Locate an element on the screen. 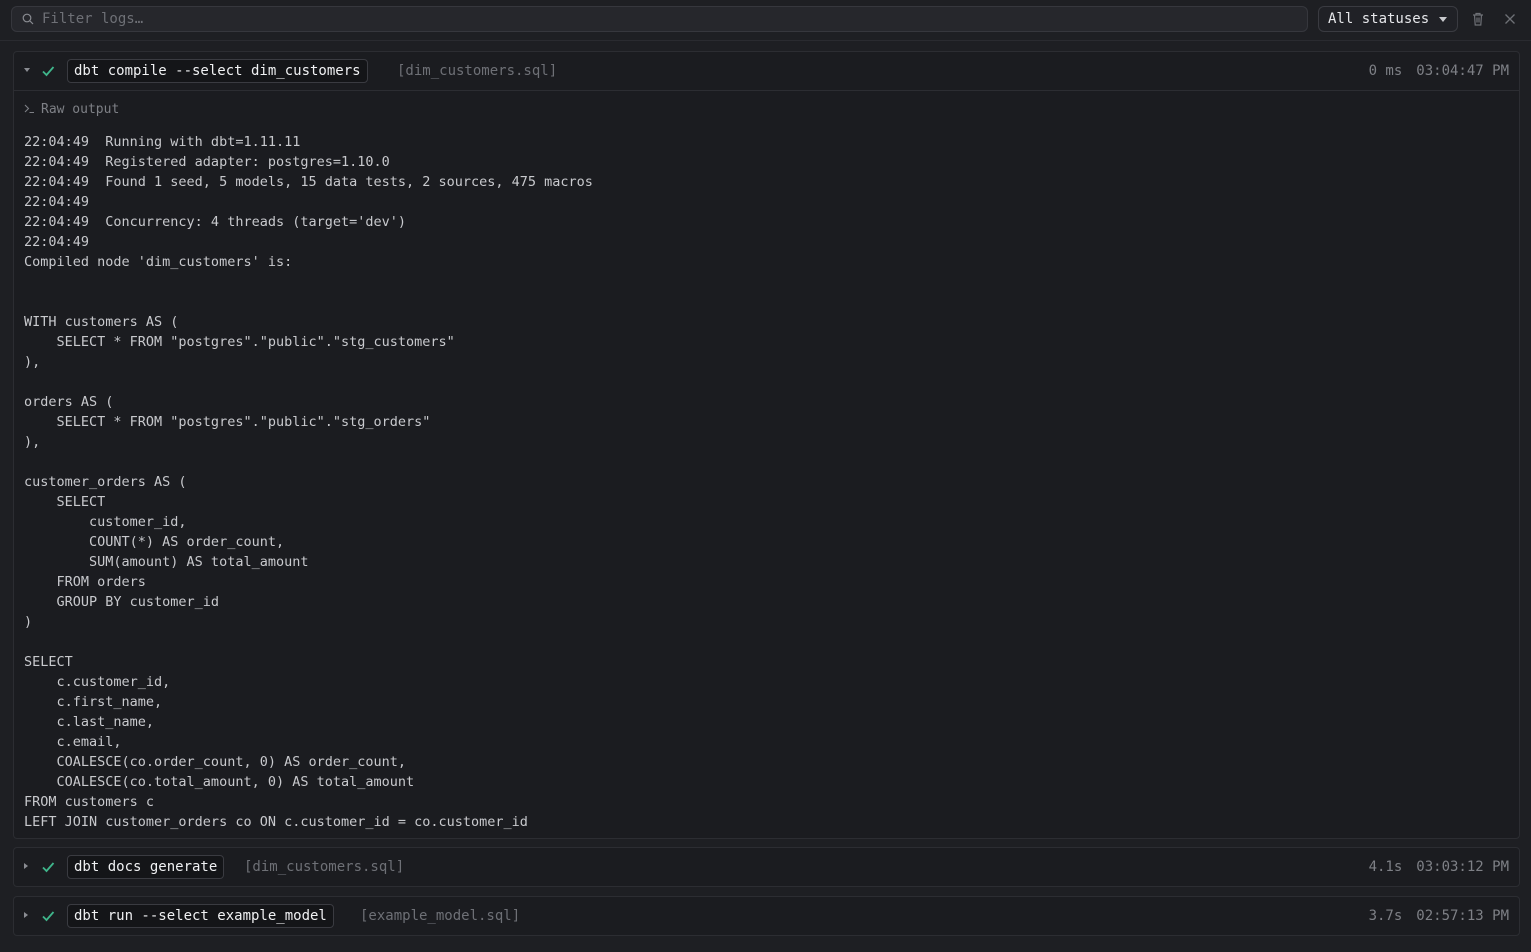  log-duration: 4.1s is located at coordinates (1385, 867).